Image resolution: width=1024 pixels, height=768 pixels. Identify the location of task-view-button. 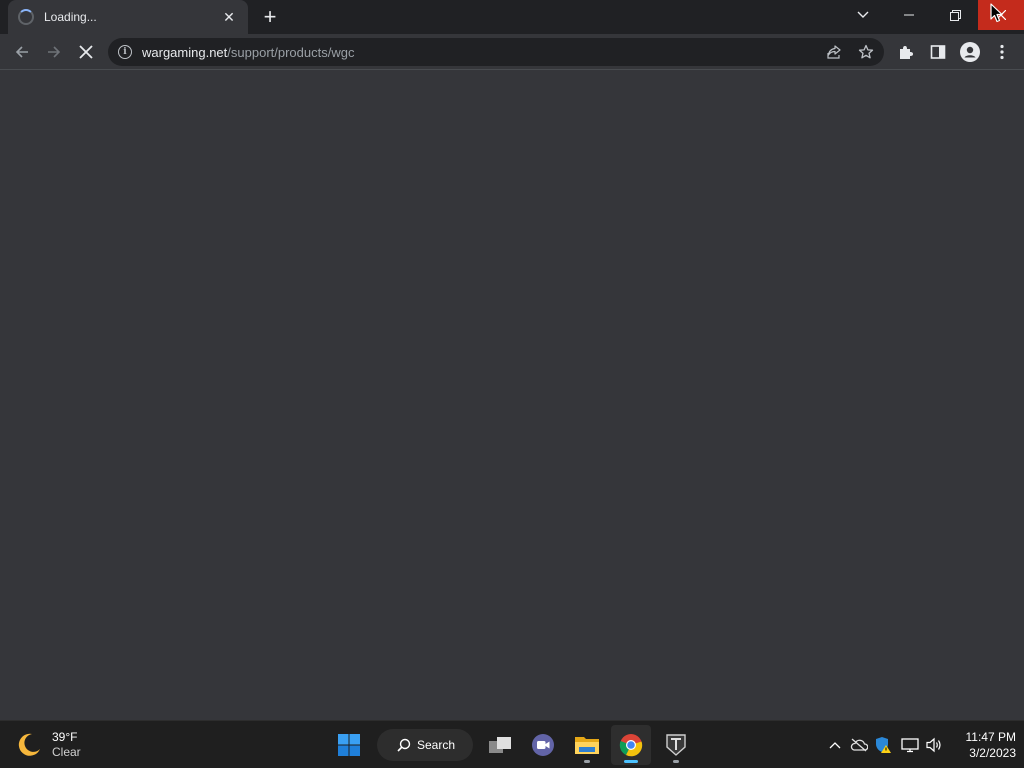
(500, 745).